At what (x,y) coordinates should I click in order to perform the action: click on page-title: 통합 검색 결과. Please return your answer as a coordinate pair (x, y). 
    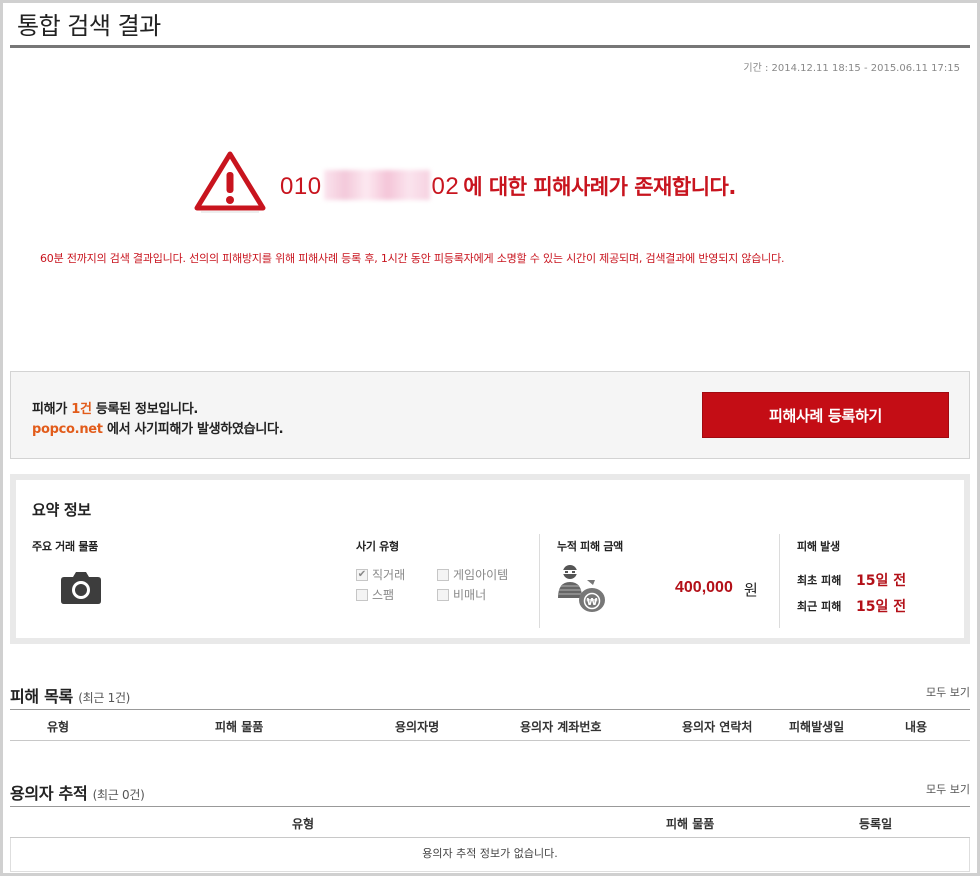
    Looking at the image, I should click on (89, 26).